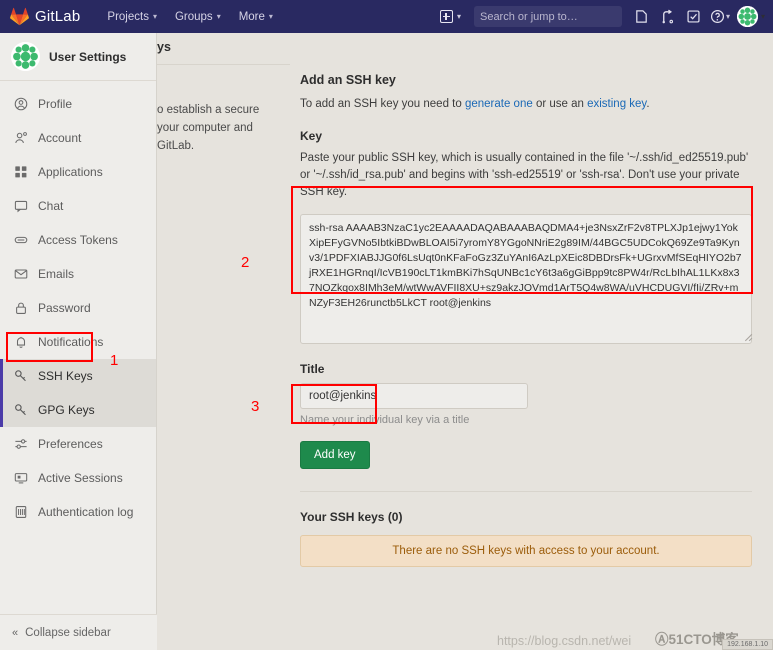 This screenshot has width=773, height=650. Describe the element at coordinates (64, 308) in the screenshot. I see `sidebar-item-password-label: Password` at that location.